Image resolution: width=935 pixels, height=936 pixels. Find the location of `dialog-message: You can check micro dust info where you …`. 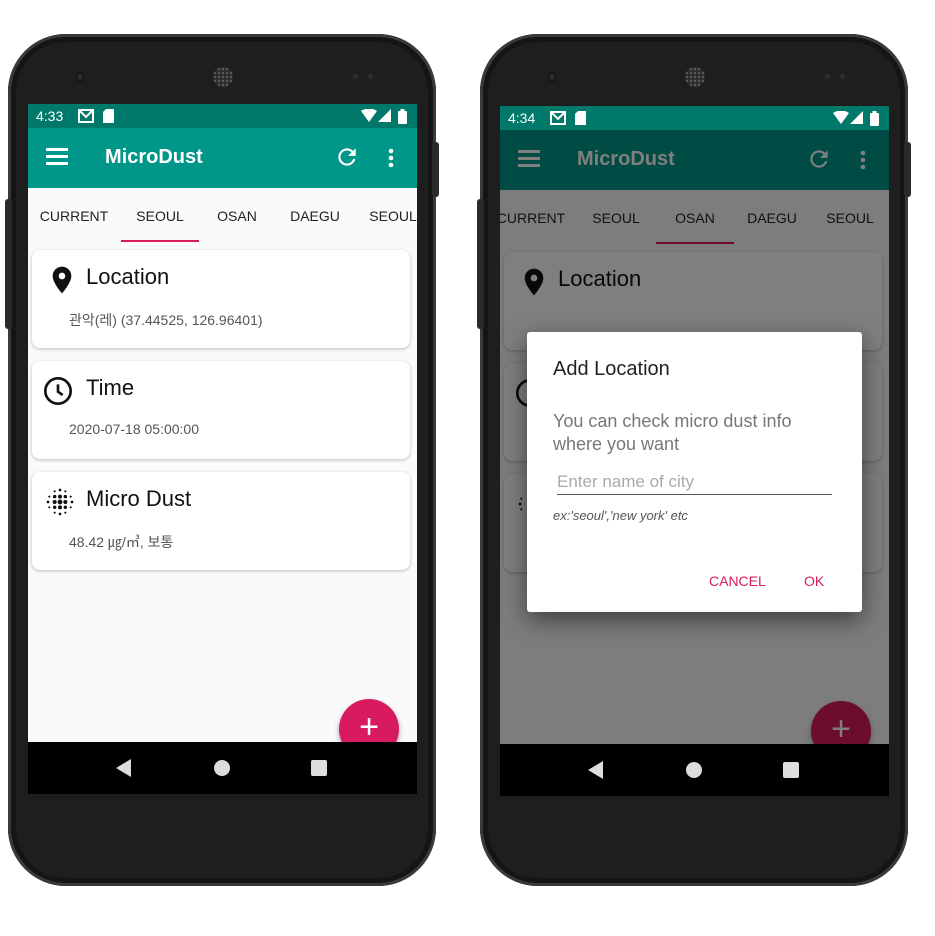

dialog-message: You can check micro dust info where you … is located at coordinates (672, 432).